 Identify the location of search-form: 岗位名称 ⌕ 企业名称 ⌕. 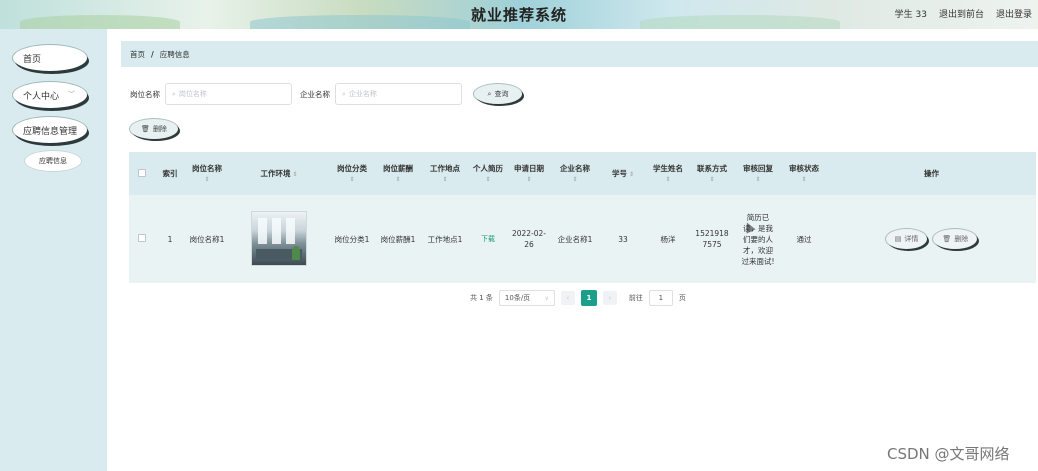
(296, 94).